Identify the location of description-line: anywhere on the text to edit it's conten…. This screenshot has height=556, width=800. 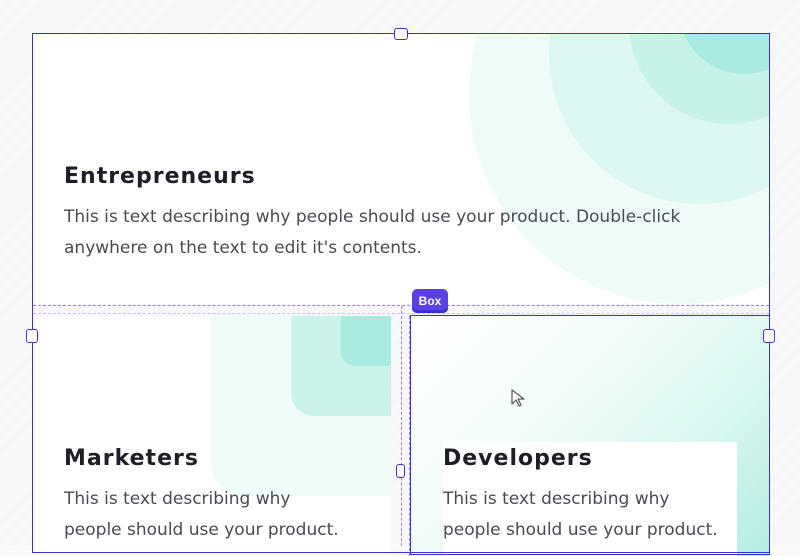
(243, 248).